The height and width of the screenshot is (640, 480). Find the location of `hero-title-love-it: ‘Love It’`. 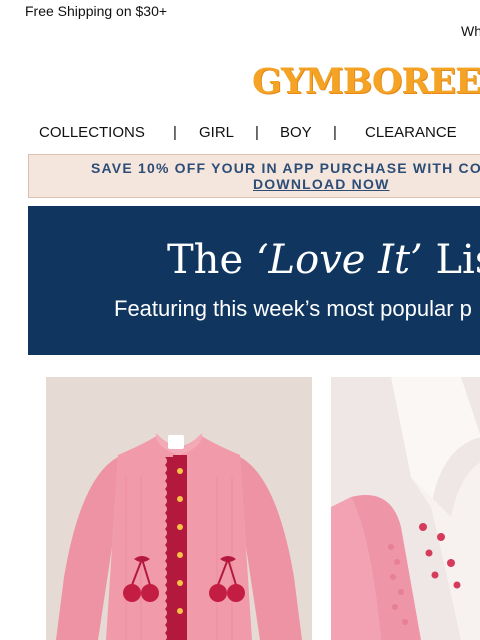

hero-title-love-it: ‘Love It’ is located at coordinates (339, 260).